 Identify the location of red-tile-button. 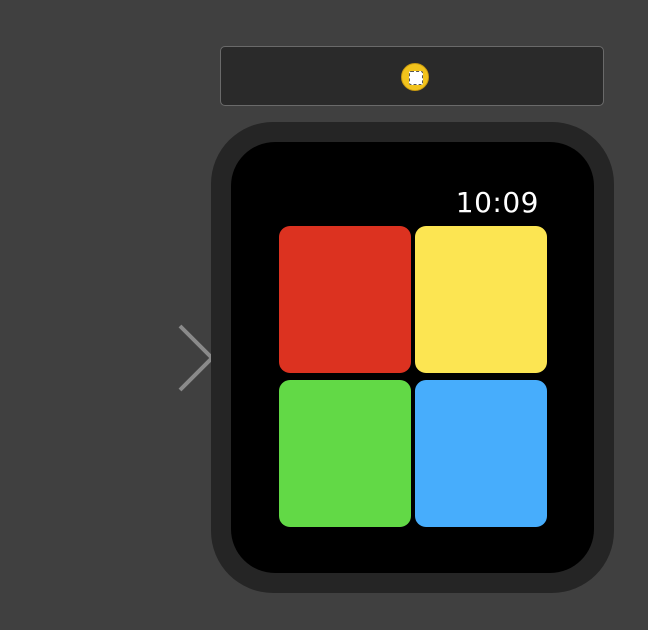
(345, 299).